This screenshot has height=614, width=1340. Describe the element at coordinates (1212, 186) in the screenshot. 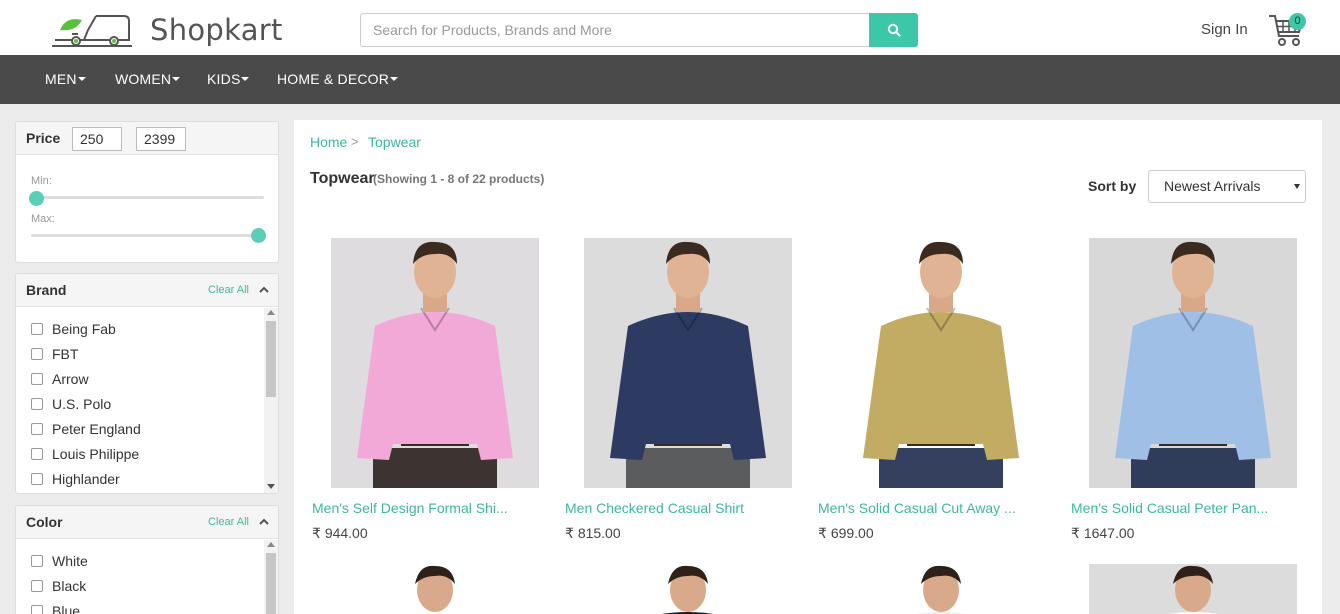

I see `sort-selected-value: Newest Arrivals` at that location.